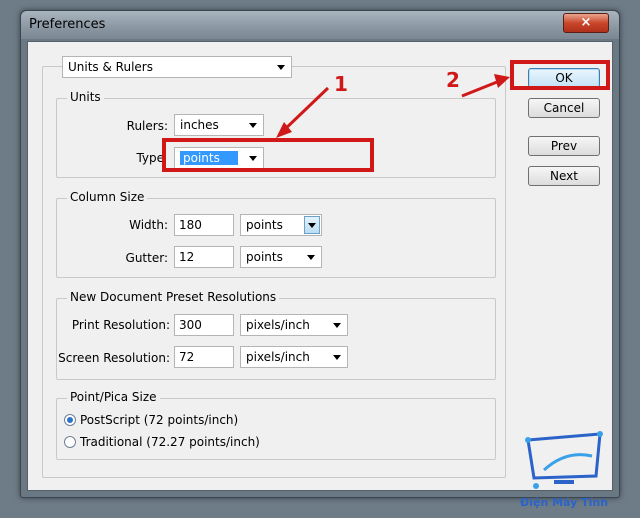 This screenshot has height=518, width=640. I want to click on arrow-2-icon, so click(485, 86).